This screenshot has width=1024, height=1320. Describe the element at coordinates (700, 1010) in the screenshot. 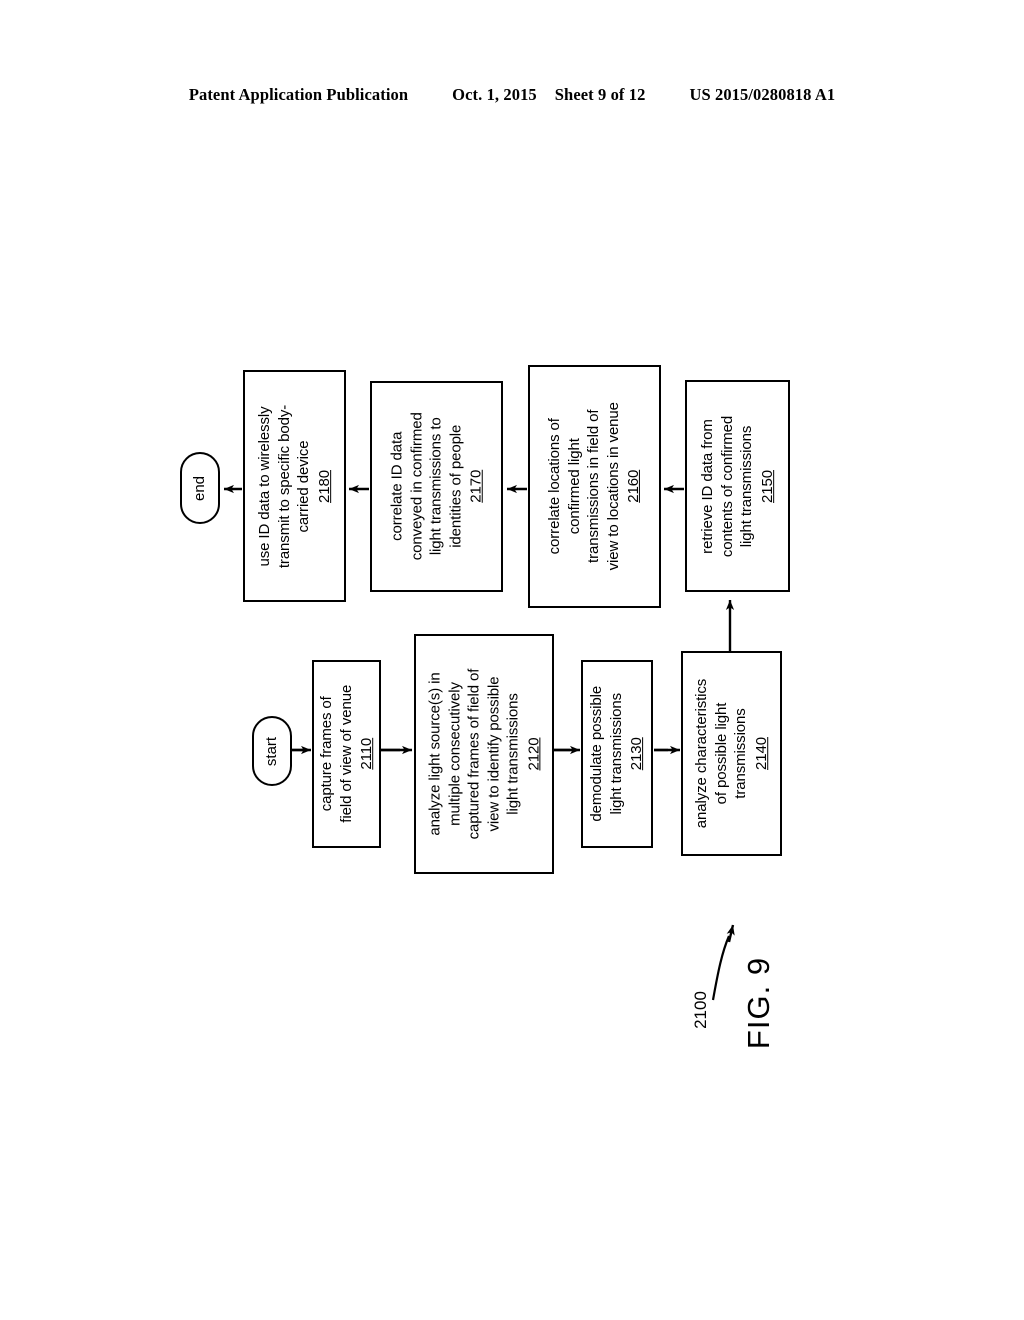

I see `figure-reference-numeral: 2100` at that location.